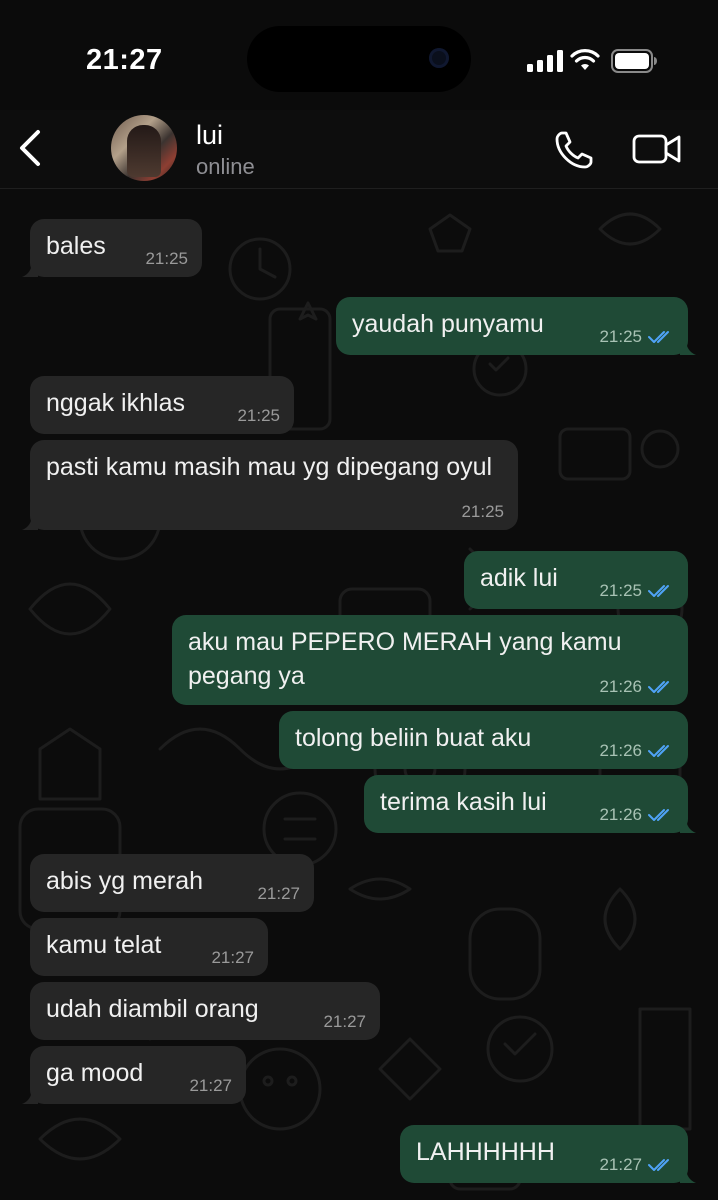 This screenshot has height=1200, width=718. What do you see at coordinates (485, 1152) in the screenshot?
I see `message-text: LAHHHHHH` at bounding box center [485, 1152].